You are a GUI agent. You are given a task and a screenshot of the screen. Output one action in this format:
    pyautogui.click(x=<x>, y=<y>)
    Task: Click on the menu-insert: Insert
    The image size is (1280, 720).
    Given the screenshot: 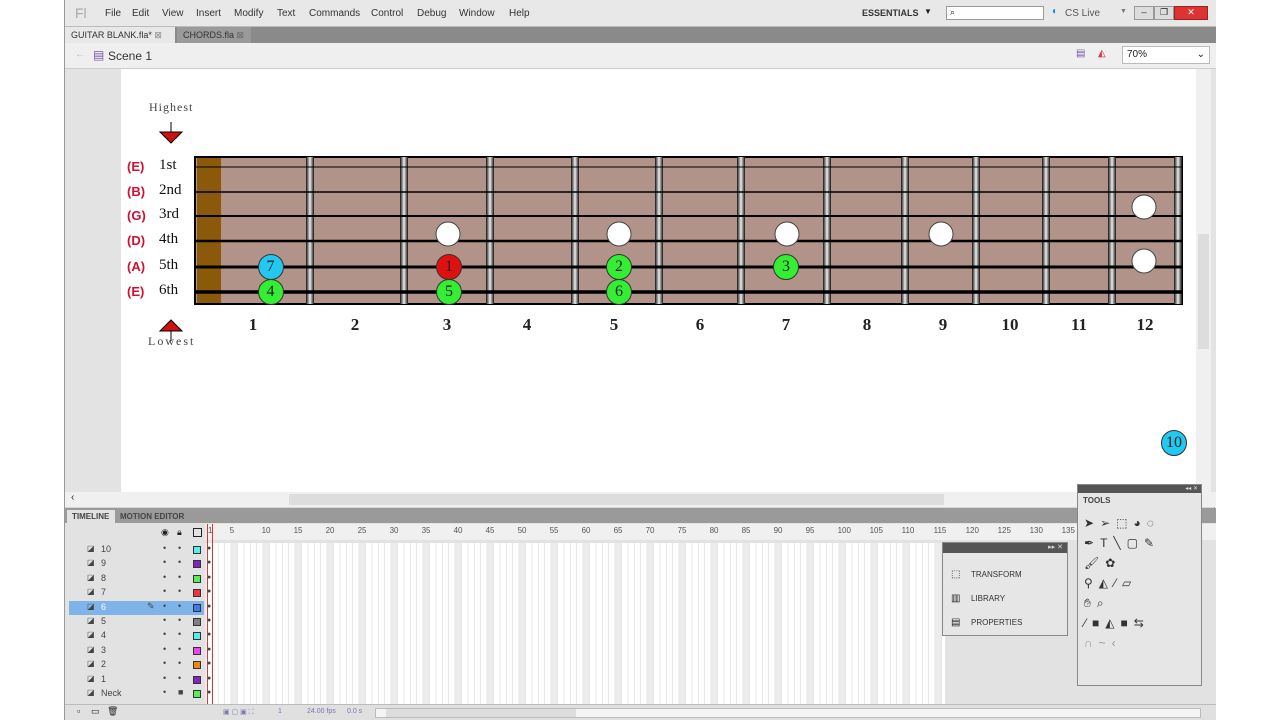 What is the action you would take?
    pyautogui.click(x=208, y=13)
    